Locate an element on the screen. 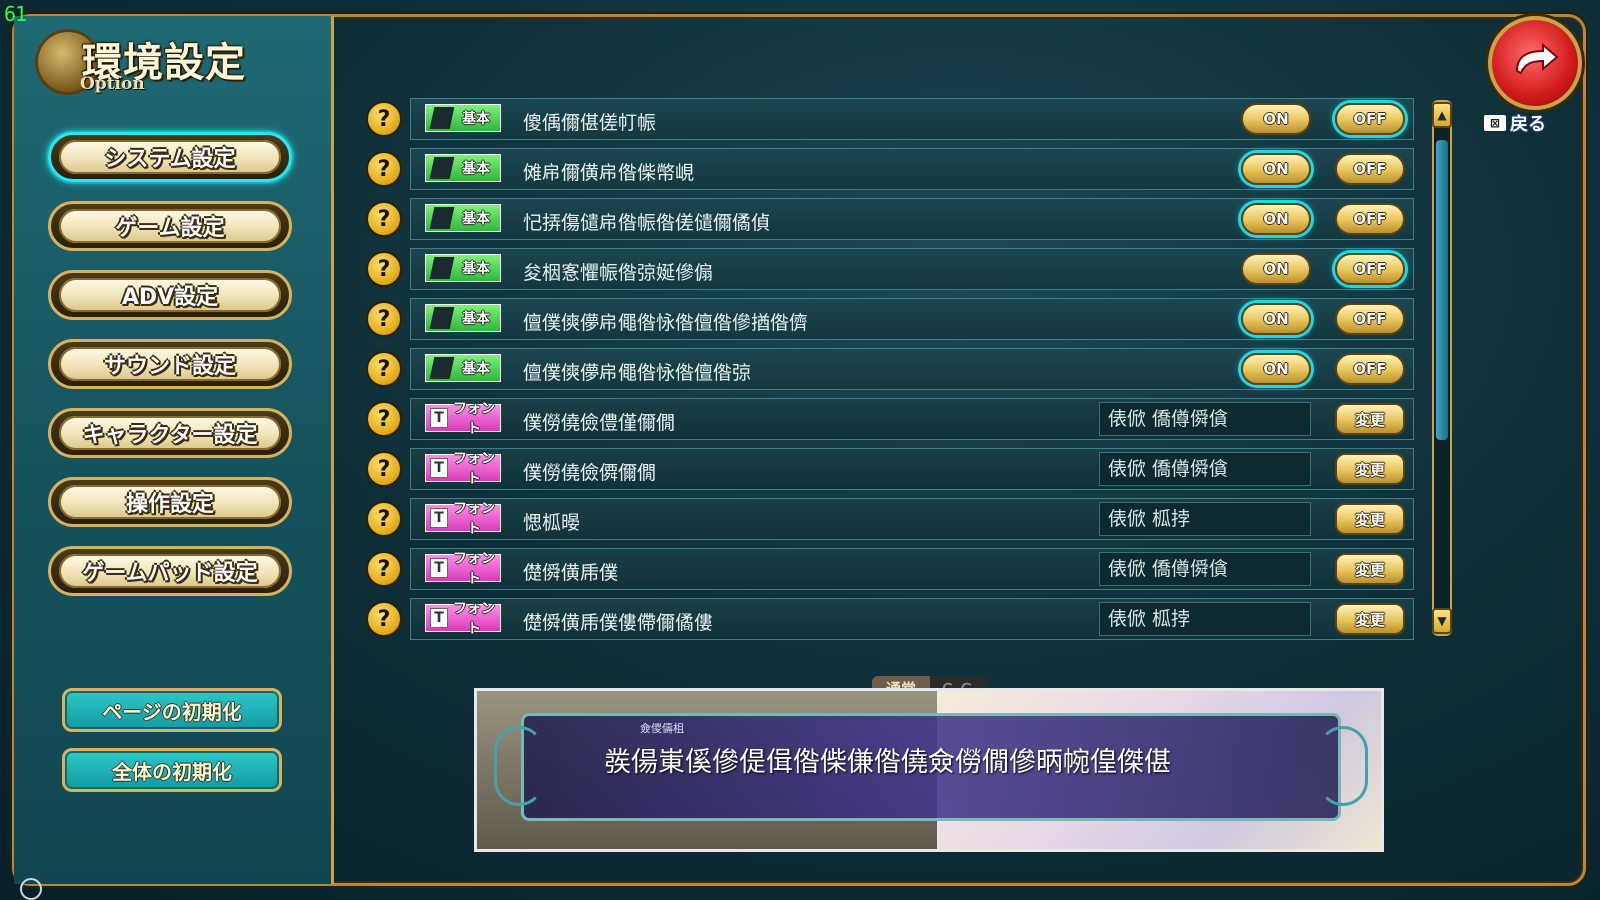 The width and height of the screenshot is (1600, 900). menu-button-character: キャラクター設定 is located at coordinates (170, 433).